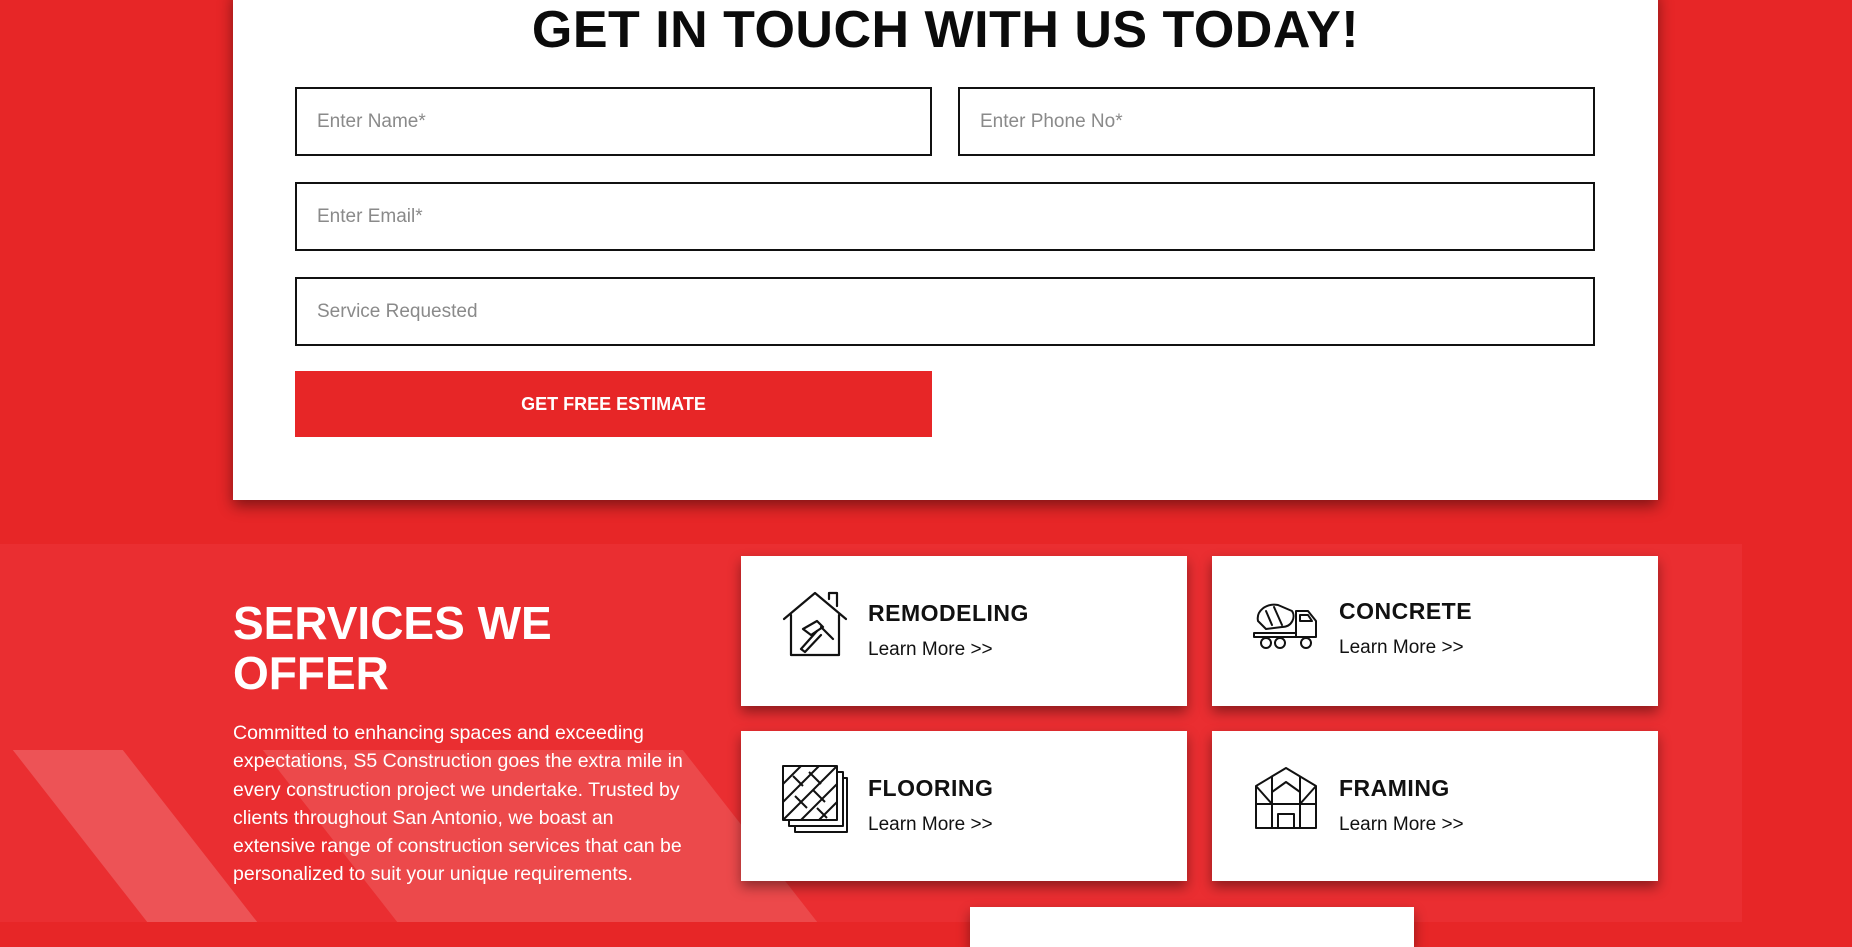 The image size is (1852, 947). What do you see at coordinates (1435, 631) in the screenshot?
I see `service-card-concrete: CONCRETE Learn More >>` at bounding box center [1435, 631].